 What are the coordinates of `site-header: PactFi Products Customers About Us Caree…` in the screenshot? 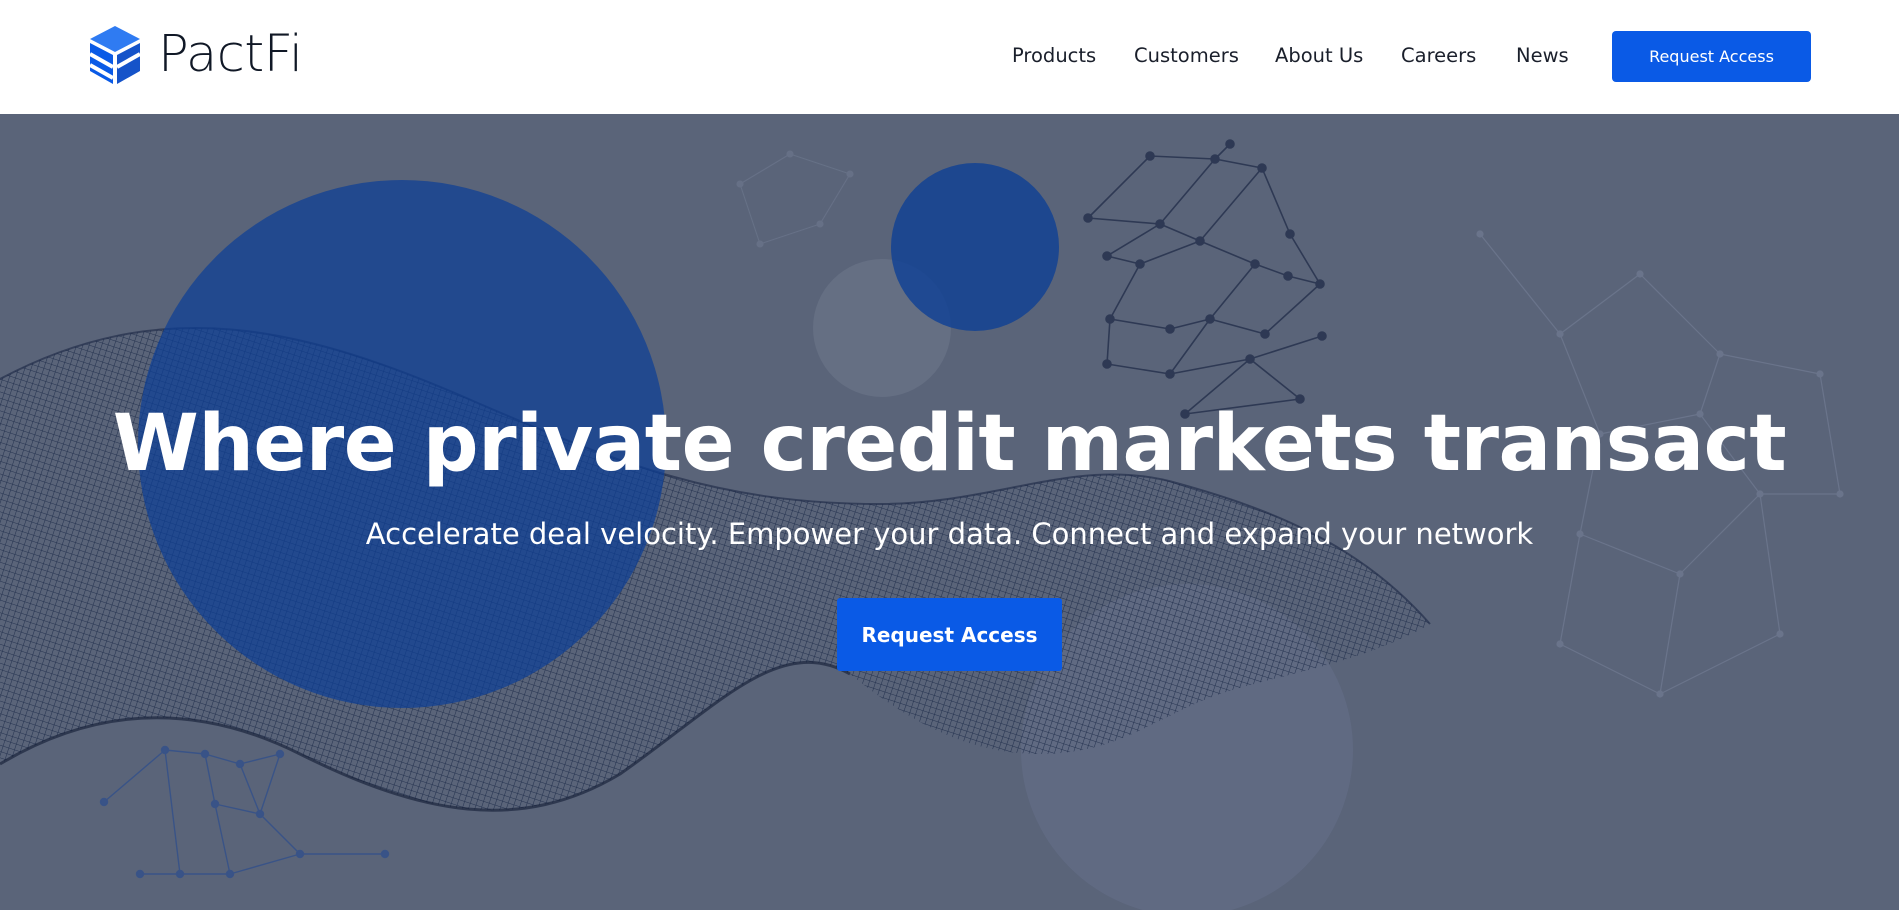 It's located at (949, 57).